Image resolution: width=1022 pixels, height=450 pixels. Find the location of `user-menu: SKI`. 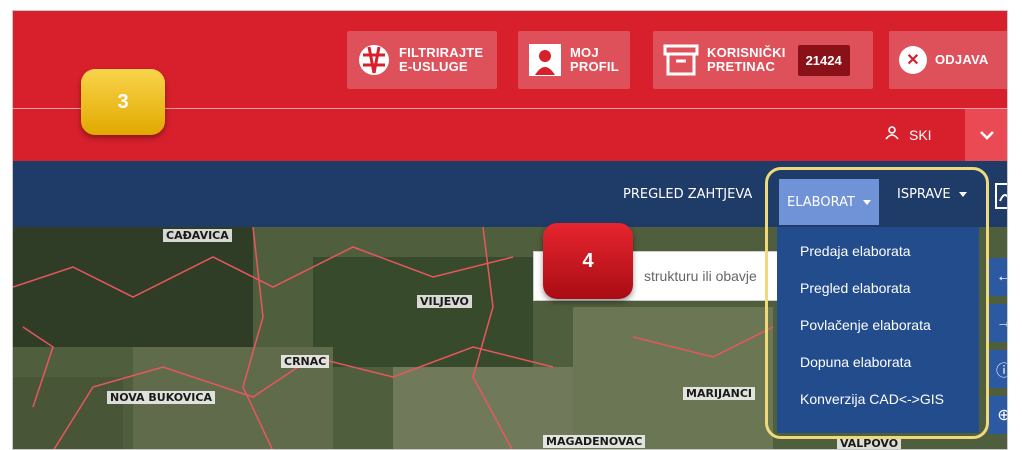

user-menu: SKI is located at coordinates (908, 134).